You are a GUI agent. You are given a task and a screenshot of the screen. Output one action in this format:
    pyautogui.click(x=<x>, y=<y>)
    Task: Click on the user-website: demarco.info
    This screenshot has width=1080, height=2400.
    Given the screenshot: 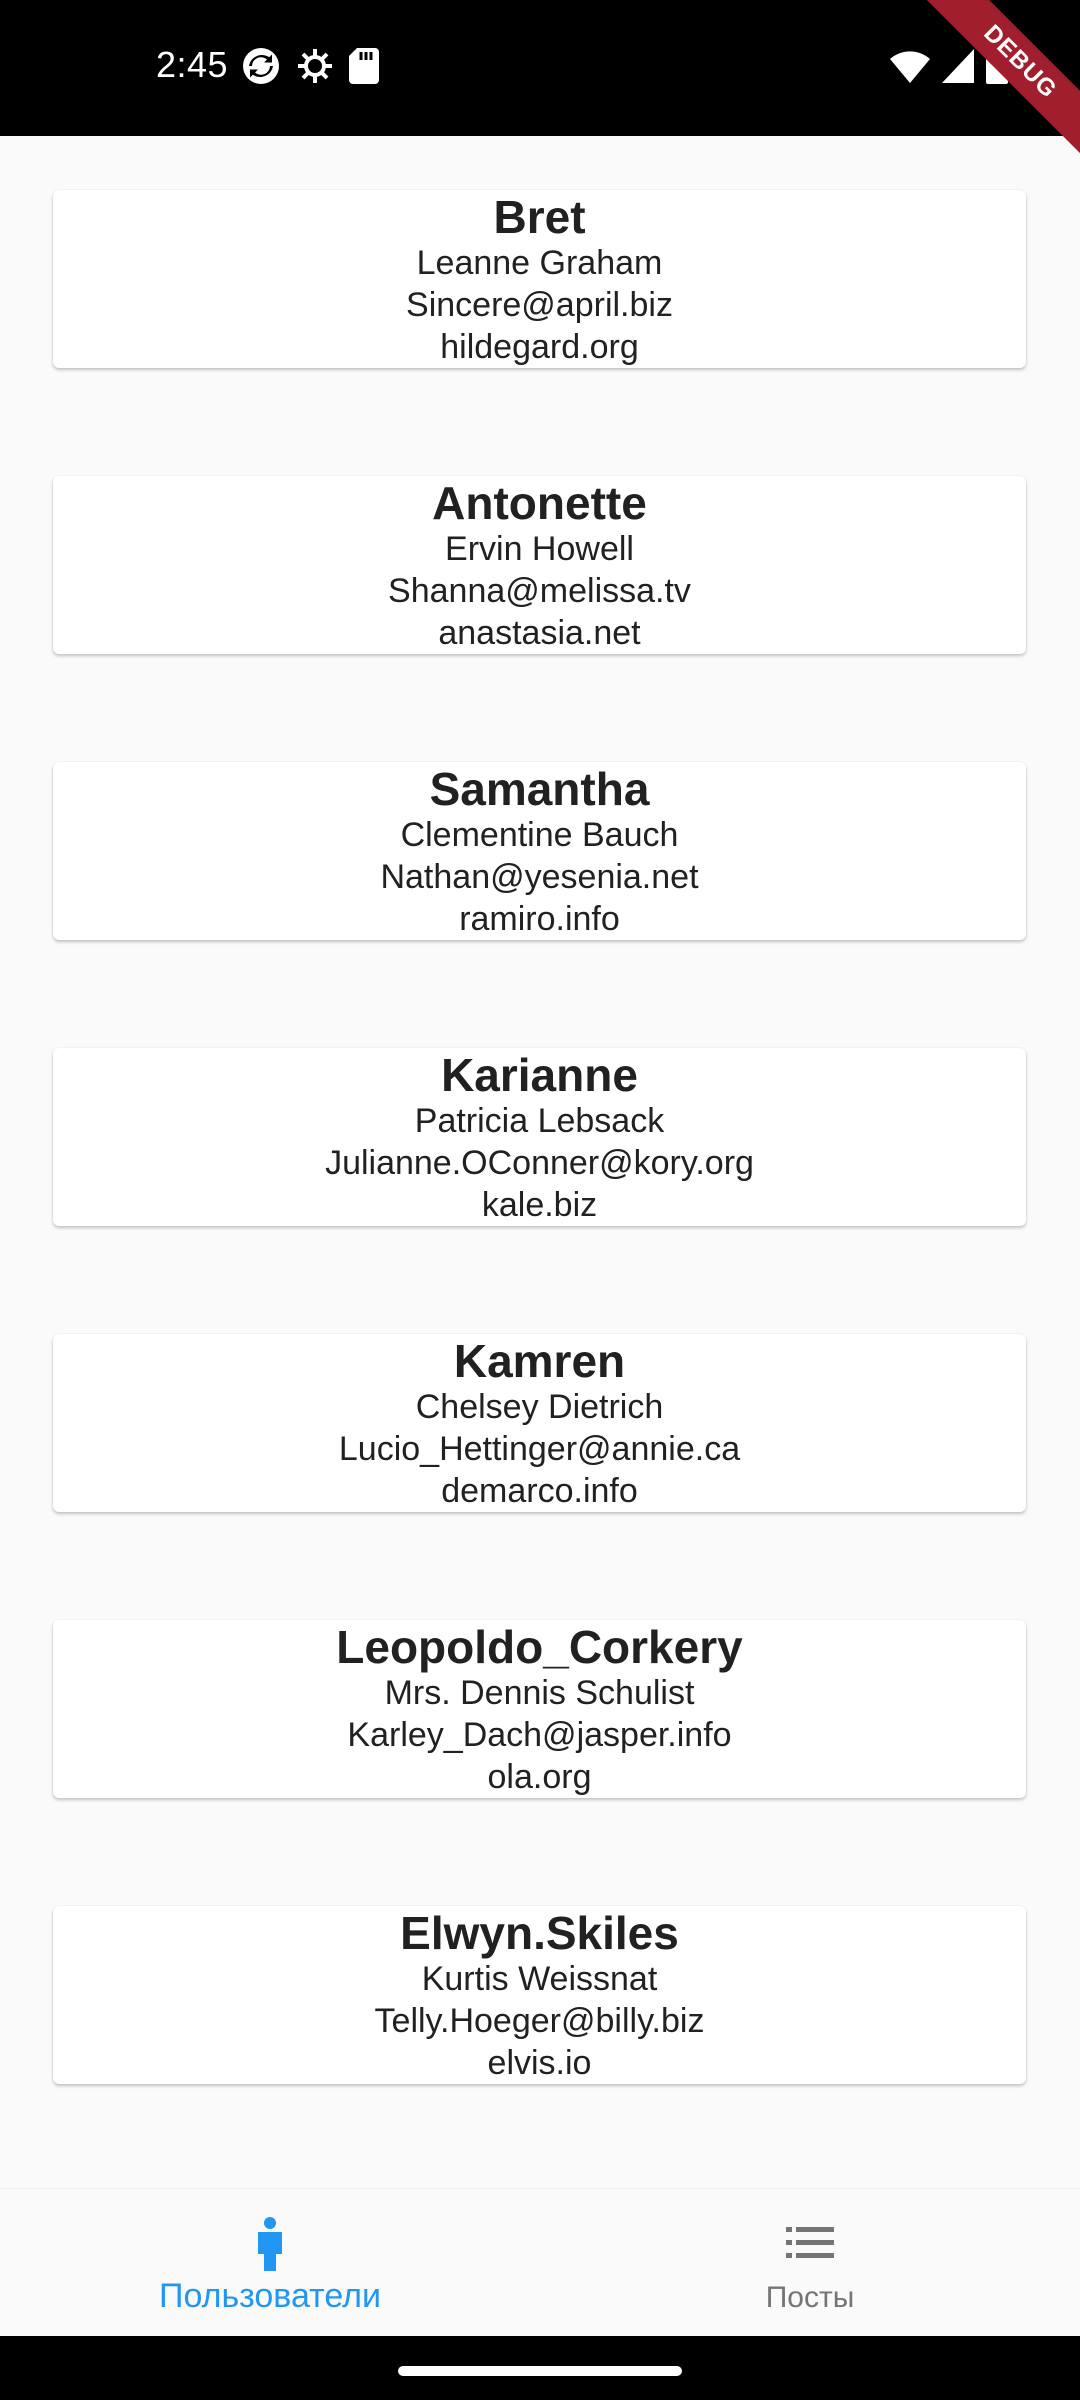 What is the action you would take?
    pyautogui.click(x=539, y=1491)
    